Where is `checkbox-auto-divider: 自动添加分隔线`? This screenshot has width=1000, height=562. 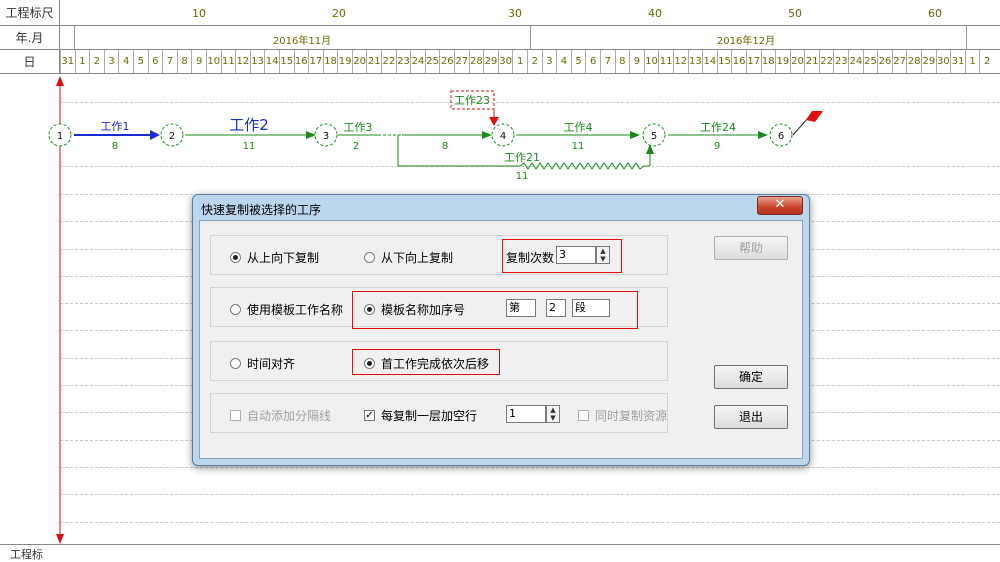 checkbox-auto-divider: 自动添加分隔线 is located at coordinates (280, 415).